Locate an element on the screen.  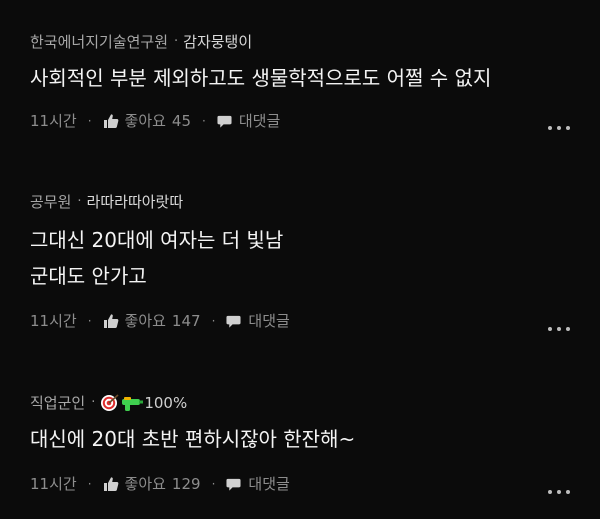
like-button: 좋아요 129 is located at coordinates (152, 484).